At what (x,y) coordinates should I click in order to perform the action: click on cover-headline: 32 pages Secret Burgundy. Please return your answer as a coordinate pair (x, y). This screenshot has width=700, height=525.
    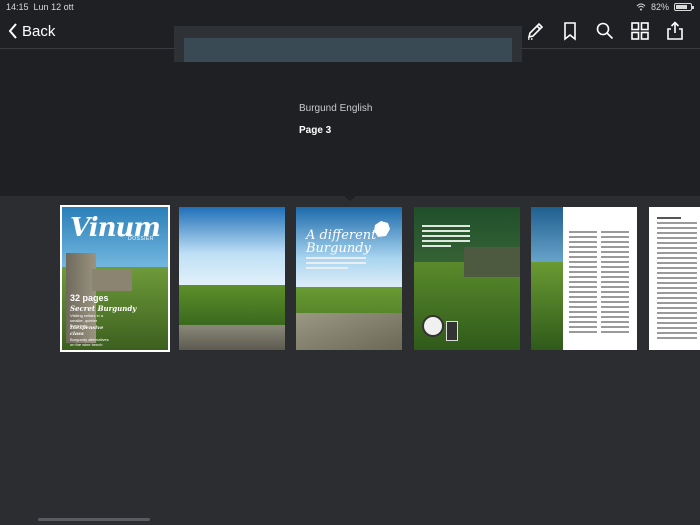
    Looking at the image, I should click on (103, 303).